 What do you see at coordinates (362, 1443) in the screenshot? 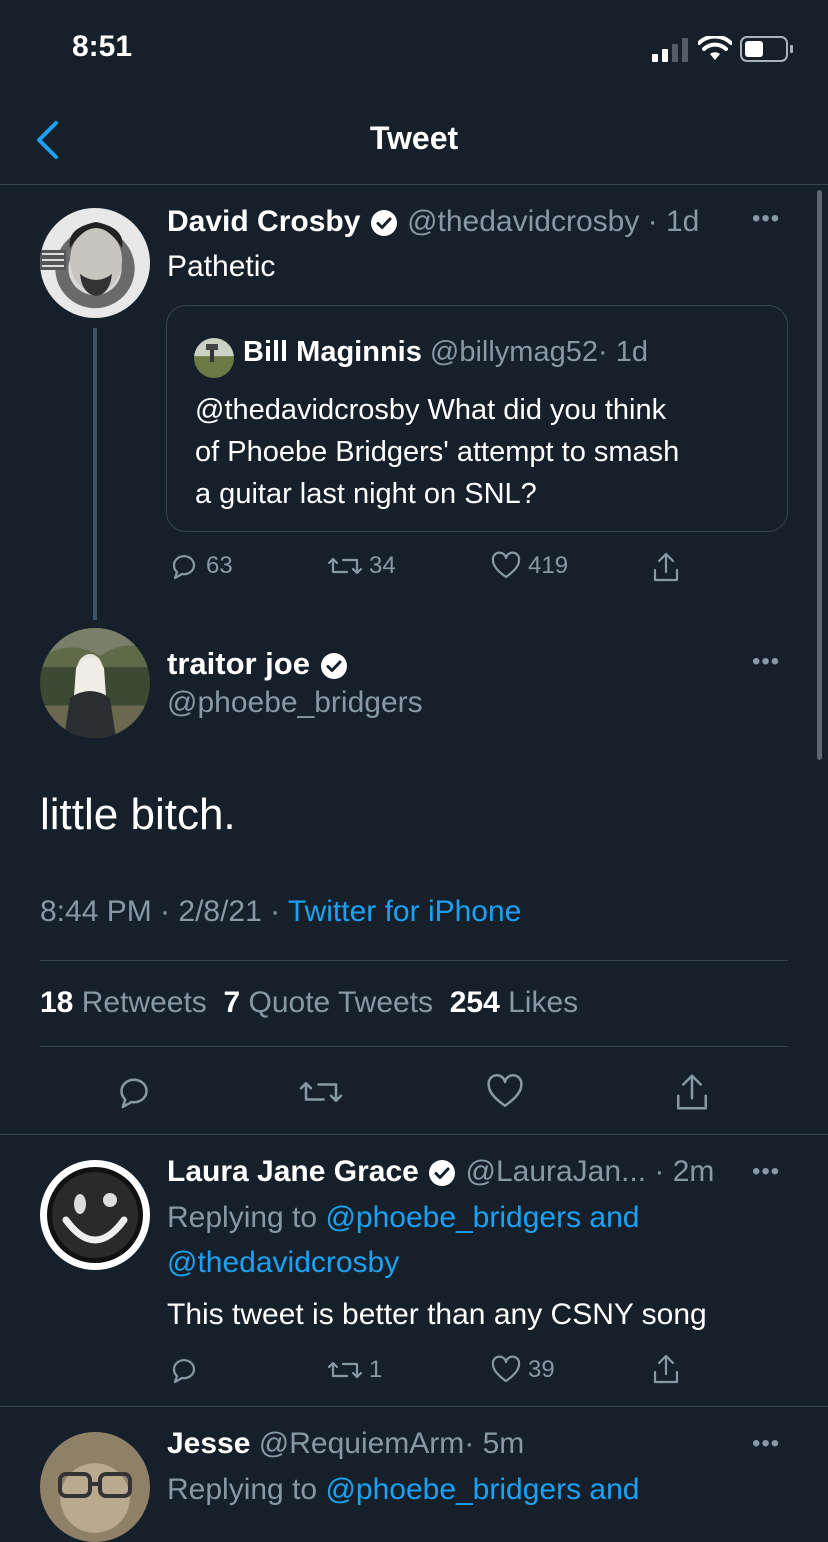
I see `reply-2-author-handle: @RequiemArm` at bounding box center [362, 1443].